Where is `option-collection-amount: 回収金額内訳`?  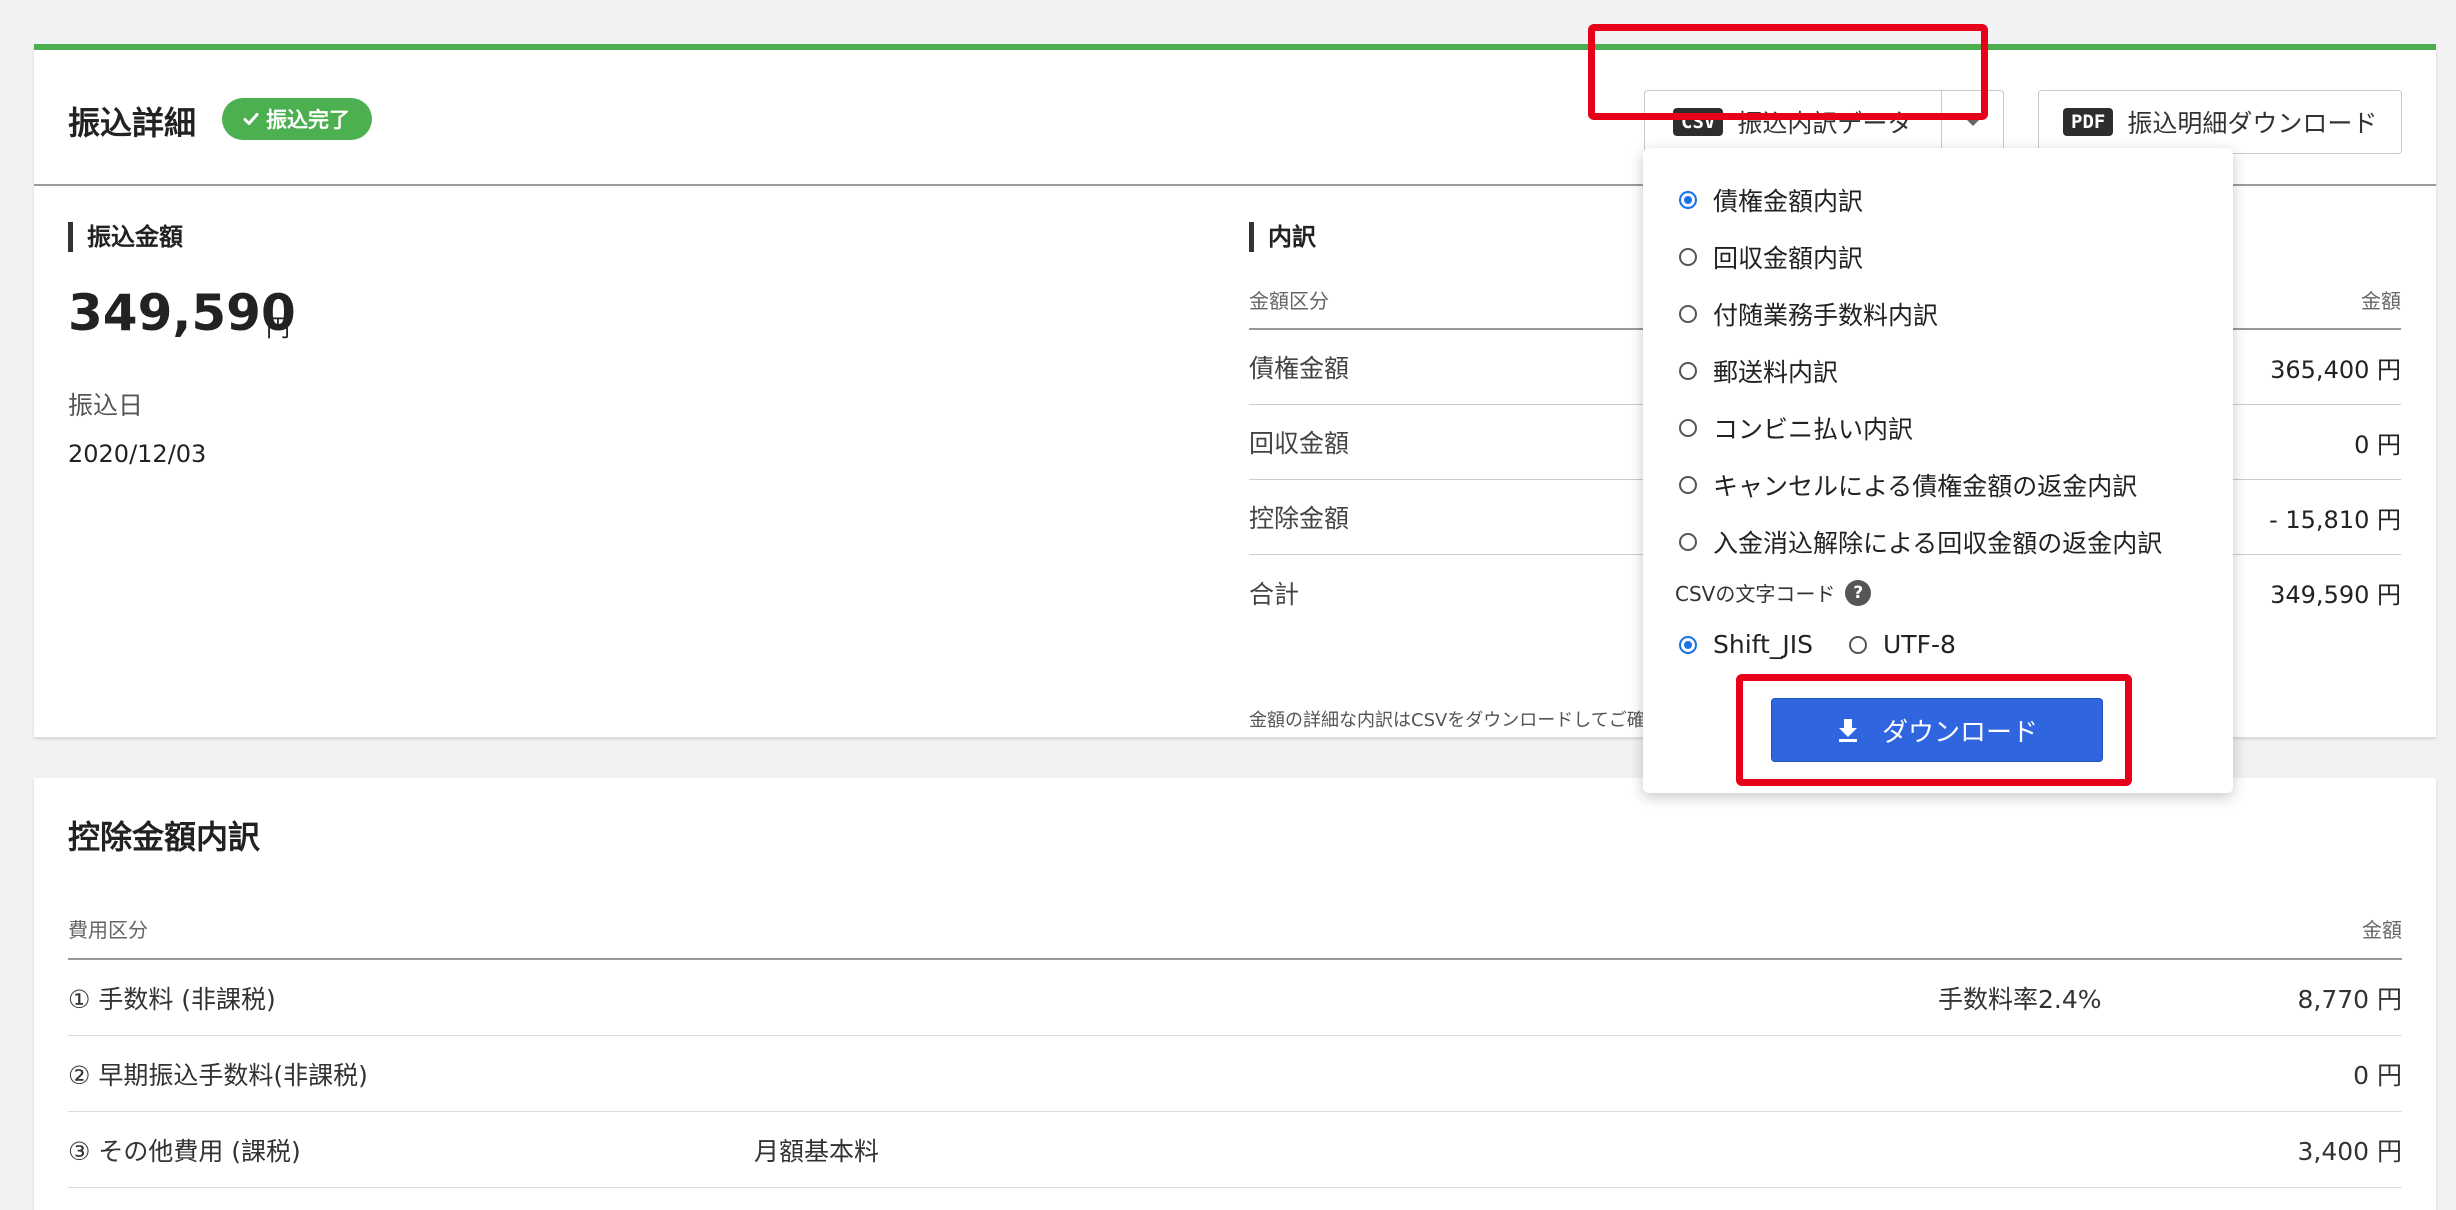
option-collection-amount: 回収金額内訳 is located at coordinates (1771, 257).